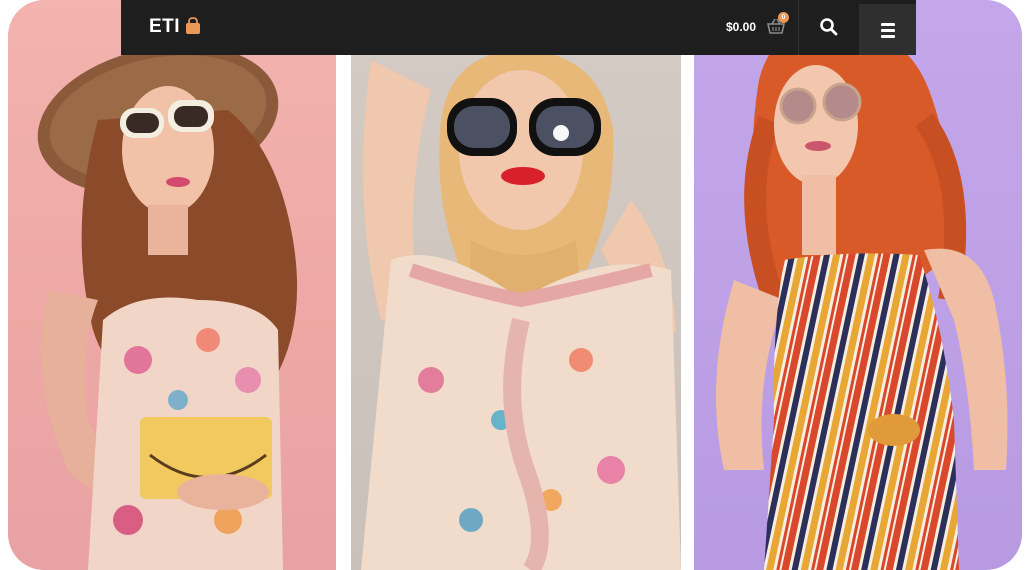  What do you see at coordinates (164, 27) in the screenshot?
I see `site-logo: ETI` at bounding box center [164, 27].